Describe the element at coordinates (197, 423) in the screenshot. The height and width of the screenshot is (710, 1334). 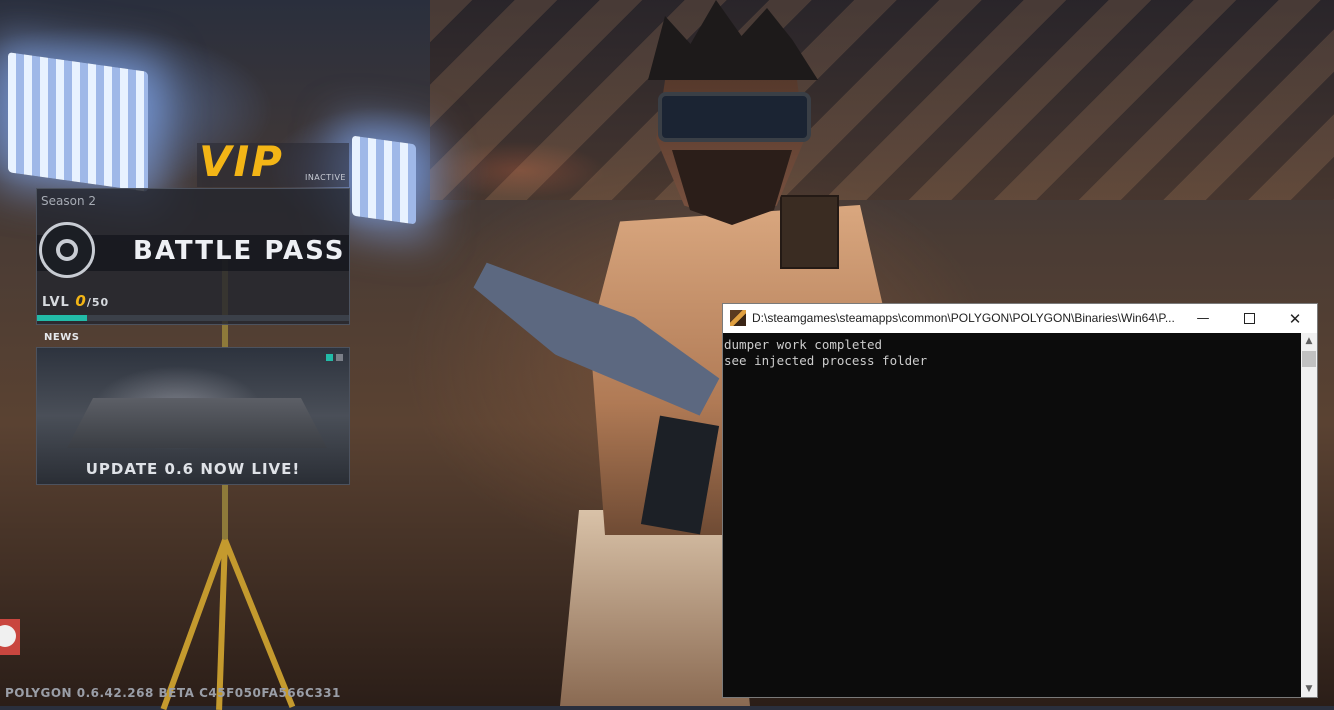
I see `news-image` at that location.